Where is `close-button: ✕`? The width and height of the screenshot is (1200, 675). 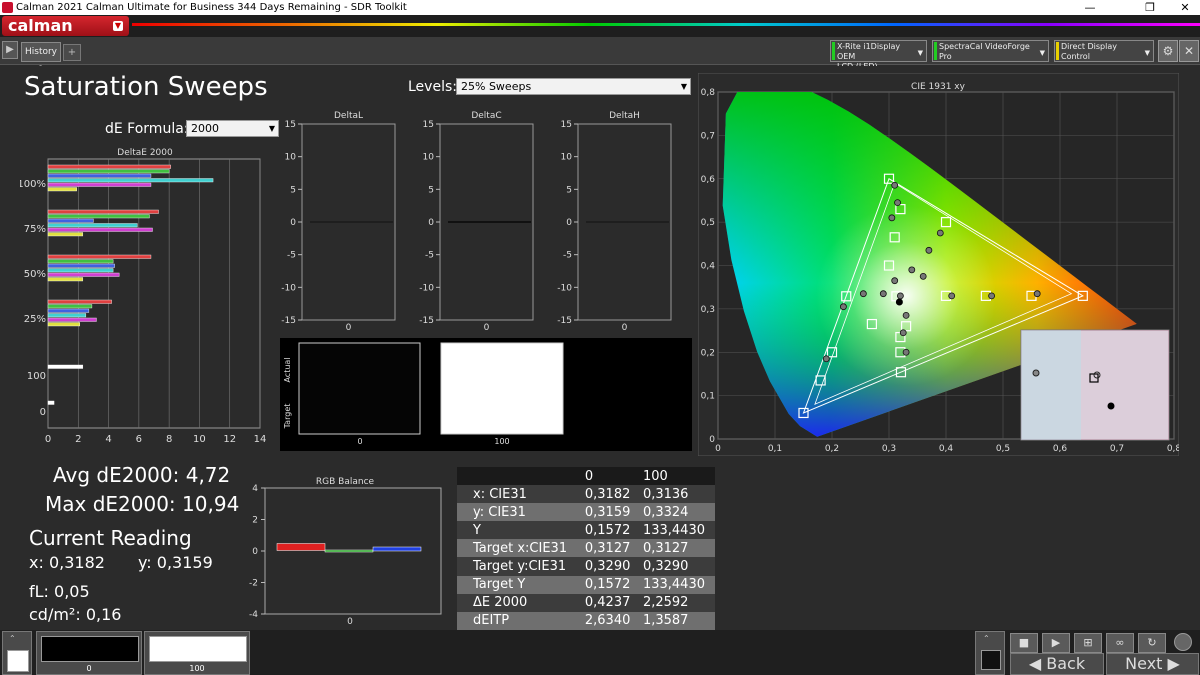
close-button: ✕ is located at coordinates (1185, 7).